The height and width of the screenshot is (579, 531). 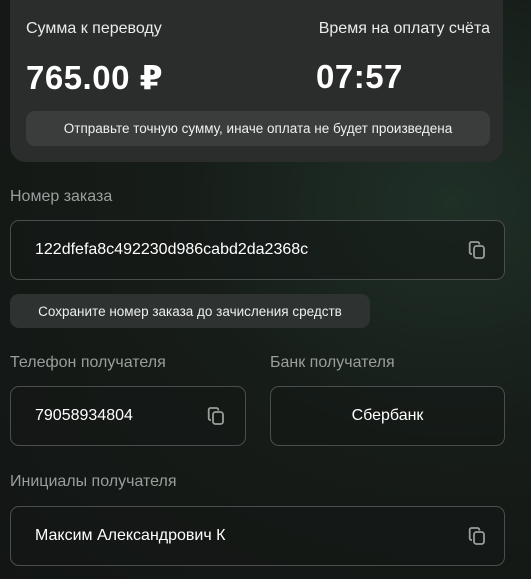 What do you see at coordinates (257, 536) in the screenshot?
I see `recipient-initials-field: Максим Александрович К` at bounding box center [257, 536].